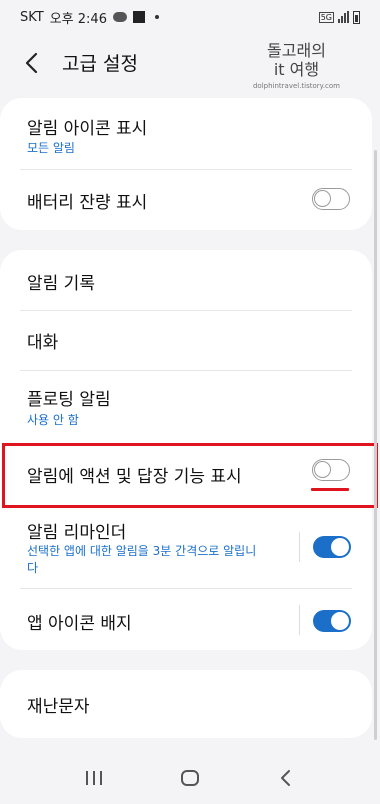 This screenshot has height=804, width=380. What do you see at coordinates (87, 203) in the screenshot?
I see `battery-percent-title: 배터리 잔량 표시` at bounding box center [87, 203].